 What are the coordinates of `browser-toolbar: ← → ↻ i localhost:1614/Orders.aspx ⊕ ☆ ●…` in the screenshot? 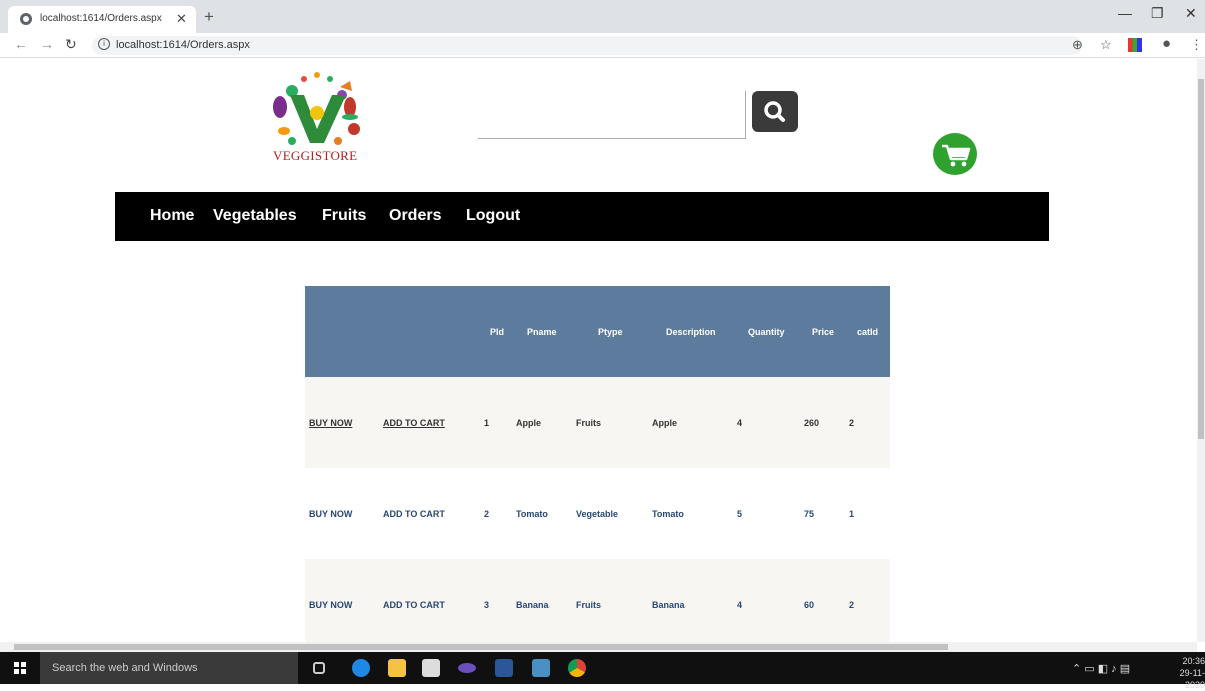 It's located at (602, 45).